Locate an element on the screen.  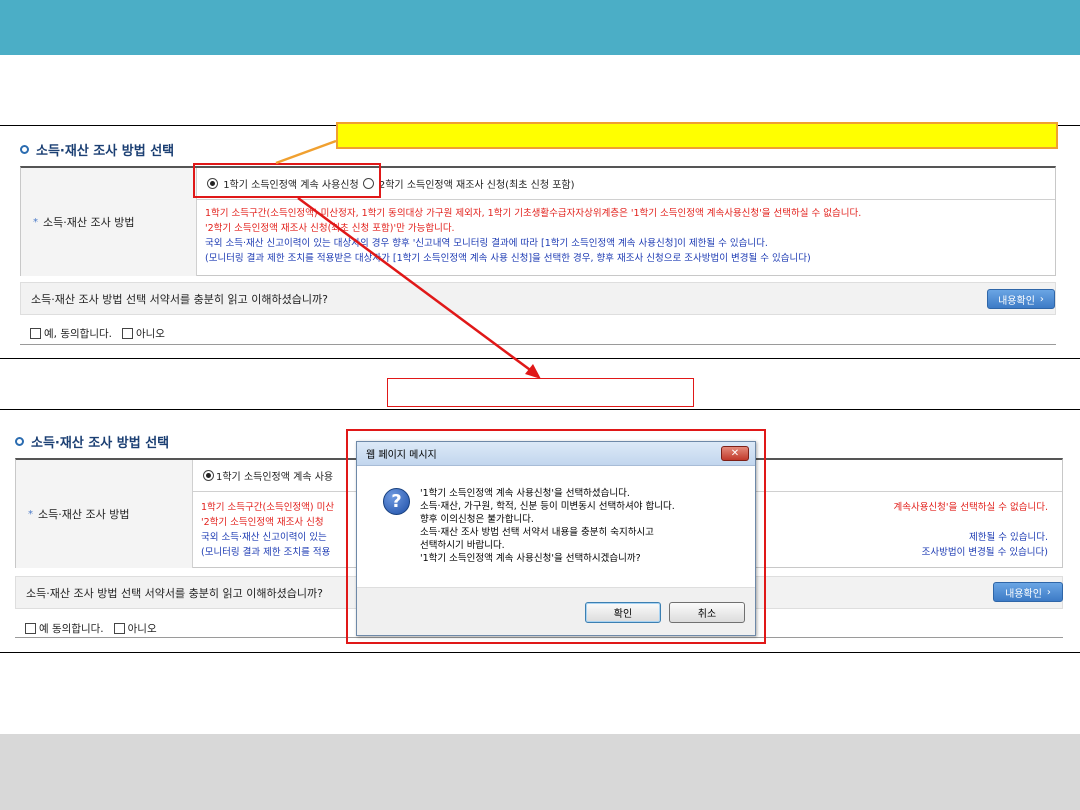
dialog-cancel-label: 취소 is located at coordinates (707, 612).